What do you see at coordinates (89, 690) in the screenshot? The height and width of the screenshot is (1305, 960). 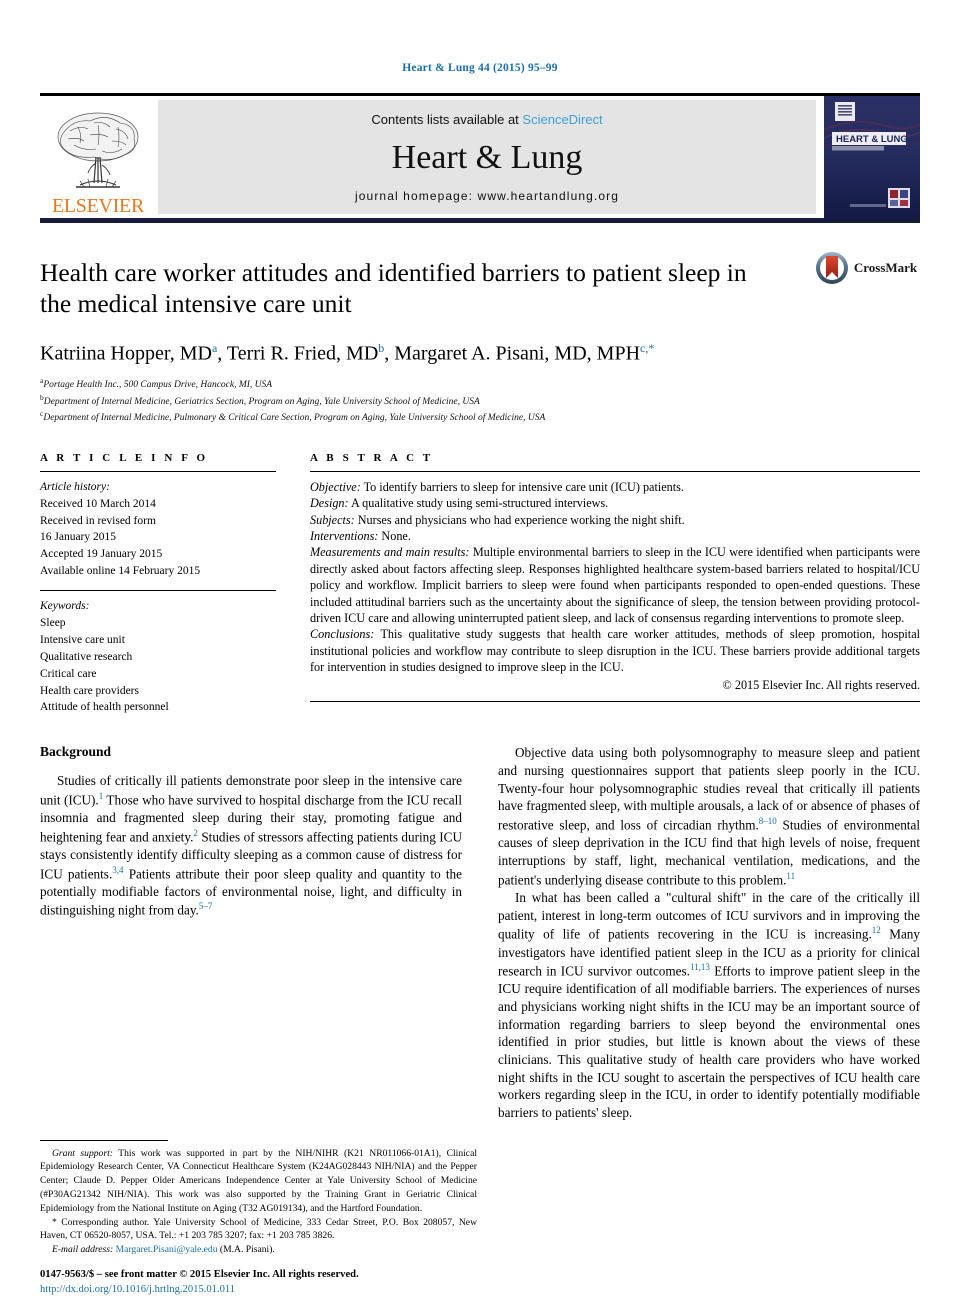 I see `keyword-item: Health care providers` at bounding box center [89, 690].